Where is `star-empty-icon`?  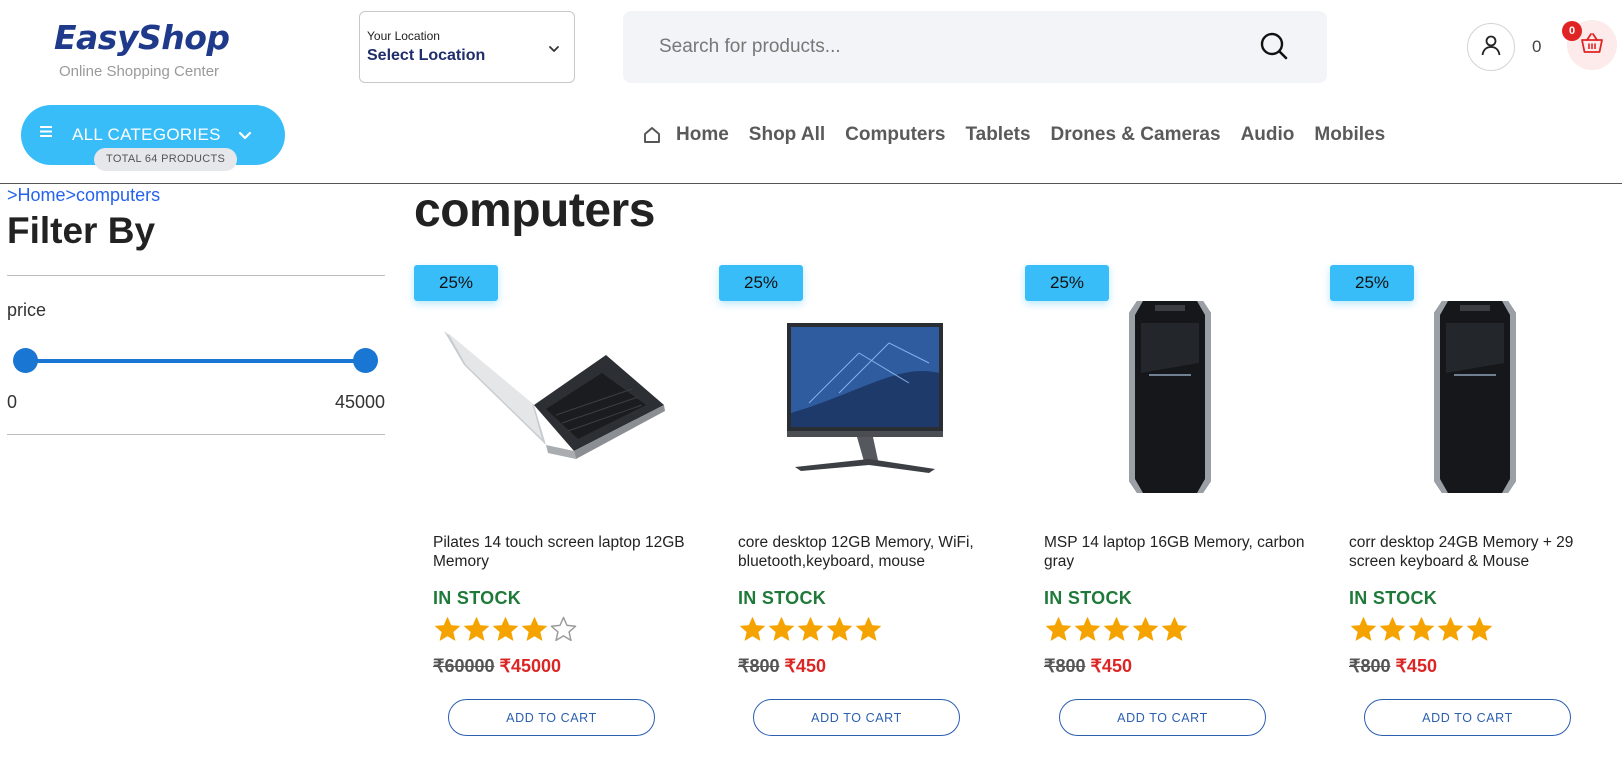
star-empty-icon is located at coordinates (563, 629).